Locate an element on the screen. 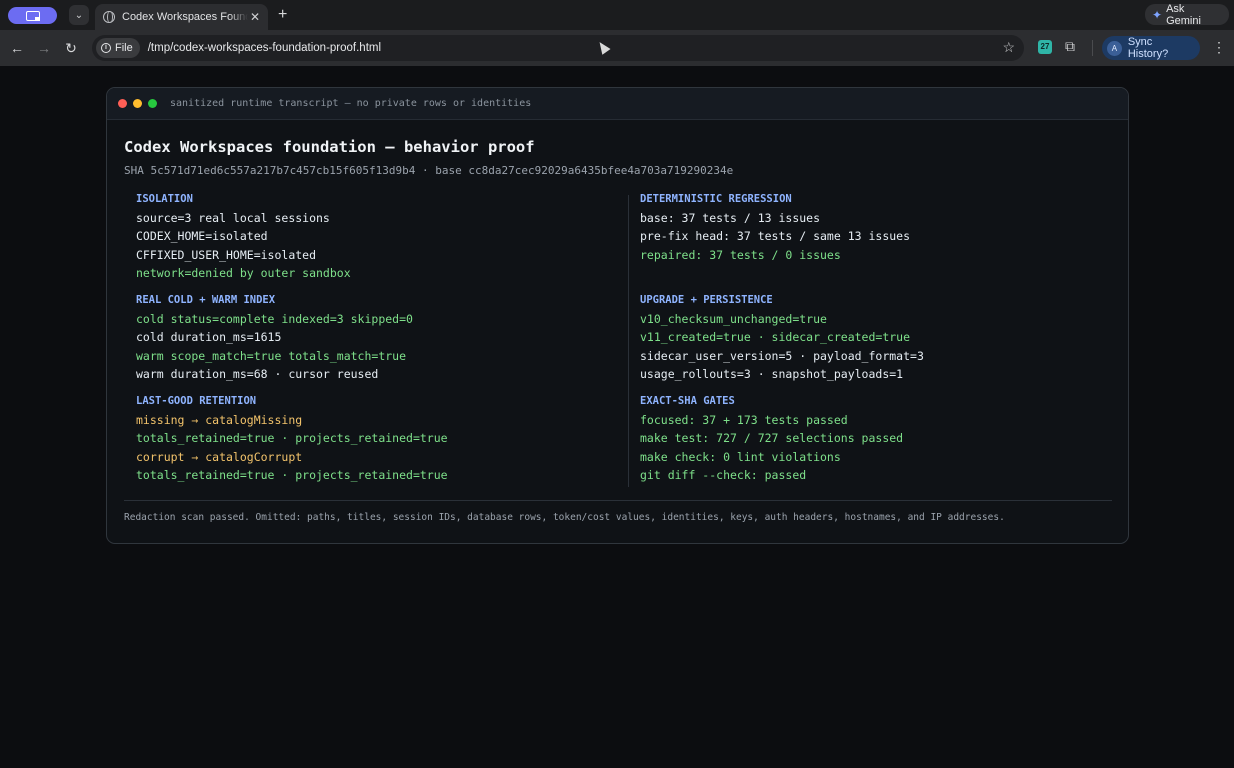  section-title: DETERMINISTIC REGRESSION is located at coordinates (716, 199).